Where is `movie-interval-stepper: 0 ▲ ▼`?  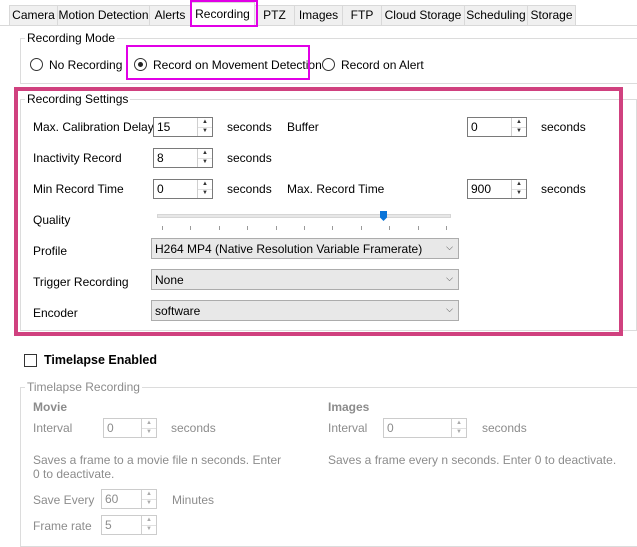
movie-interval-stepper: 0 ▲ ▼ is located at coordinates (130, 428).